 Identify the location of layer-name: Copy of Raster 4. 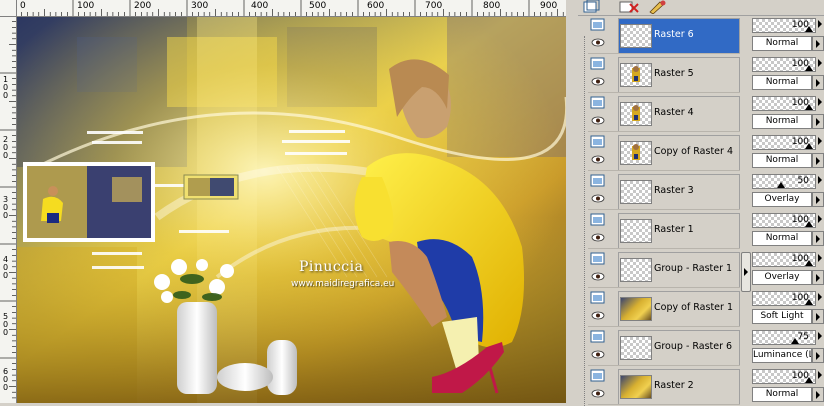
(693, 151).